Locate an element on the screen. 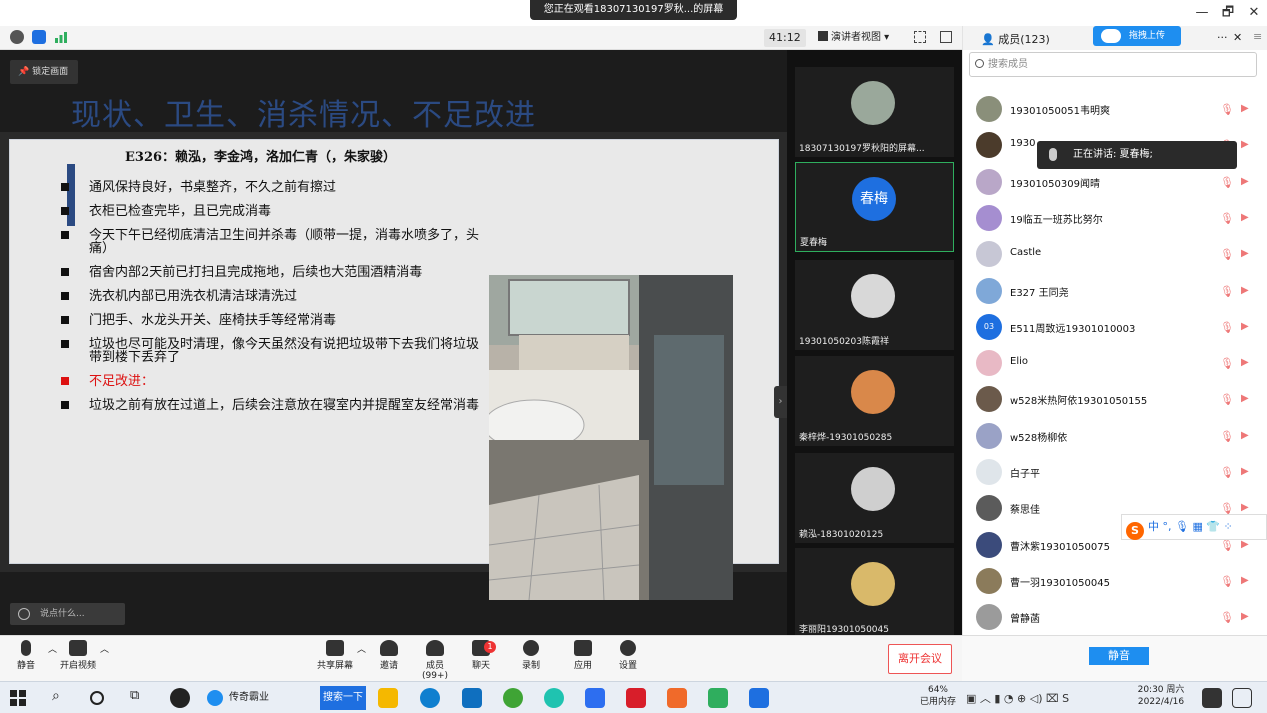 Image resolution: width=1267 pixels, height=713 pixels. mail-icon is located at coordinates (472, 698).